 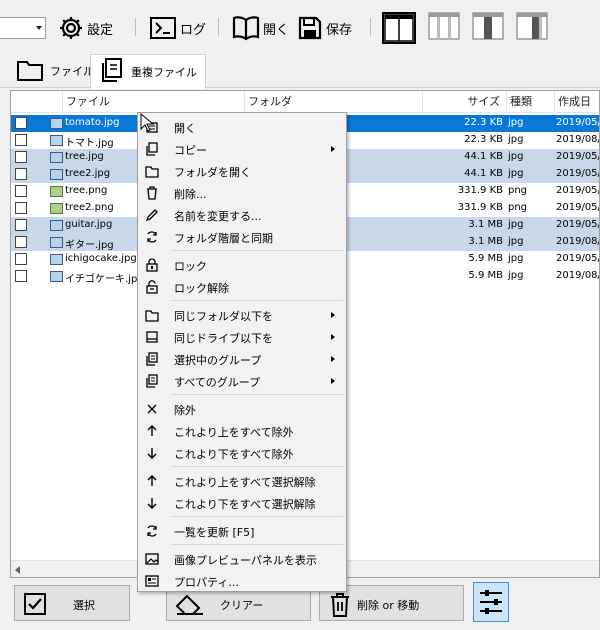 I want to click on file-size: 3.1 MB, so click(x=485, y=241).